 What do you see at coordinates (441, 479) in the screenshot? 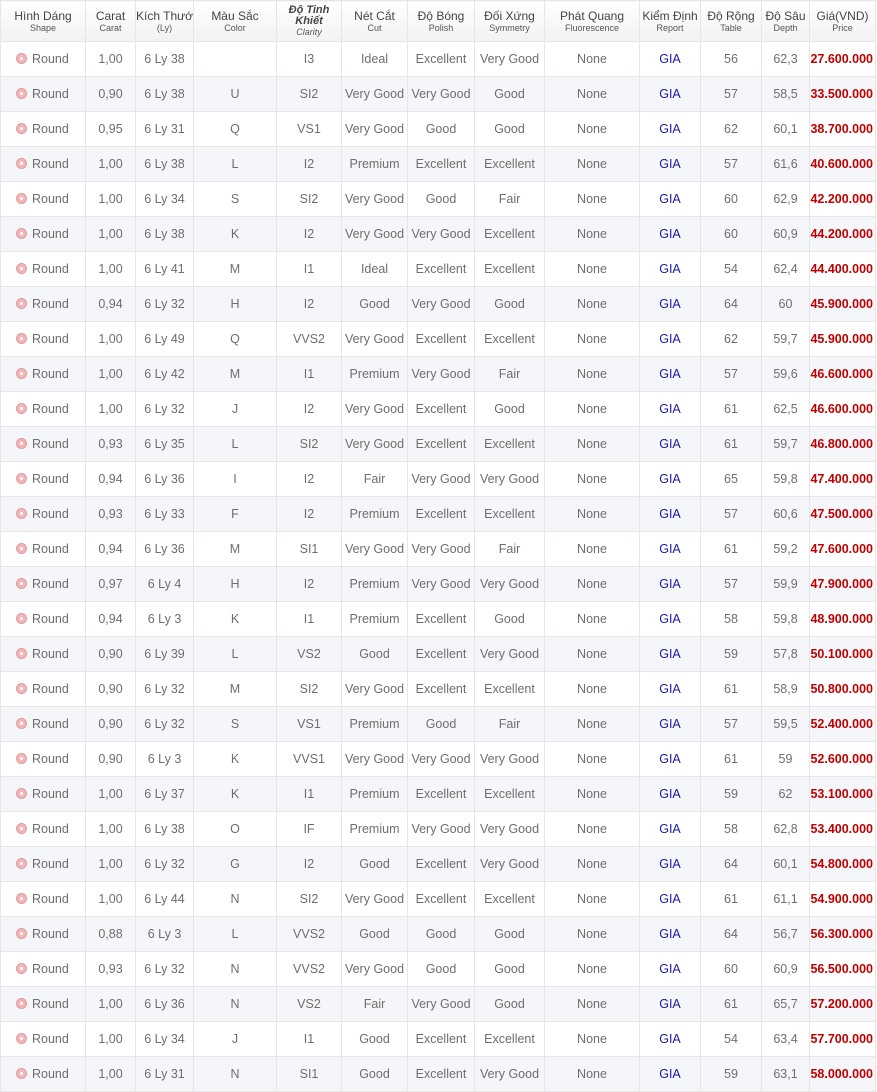
I see `cell-polish: Very Good` at bounding box center [441, 479].